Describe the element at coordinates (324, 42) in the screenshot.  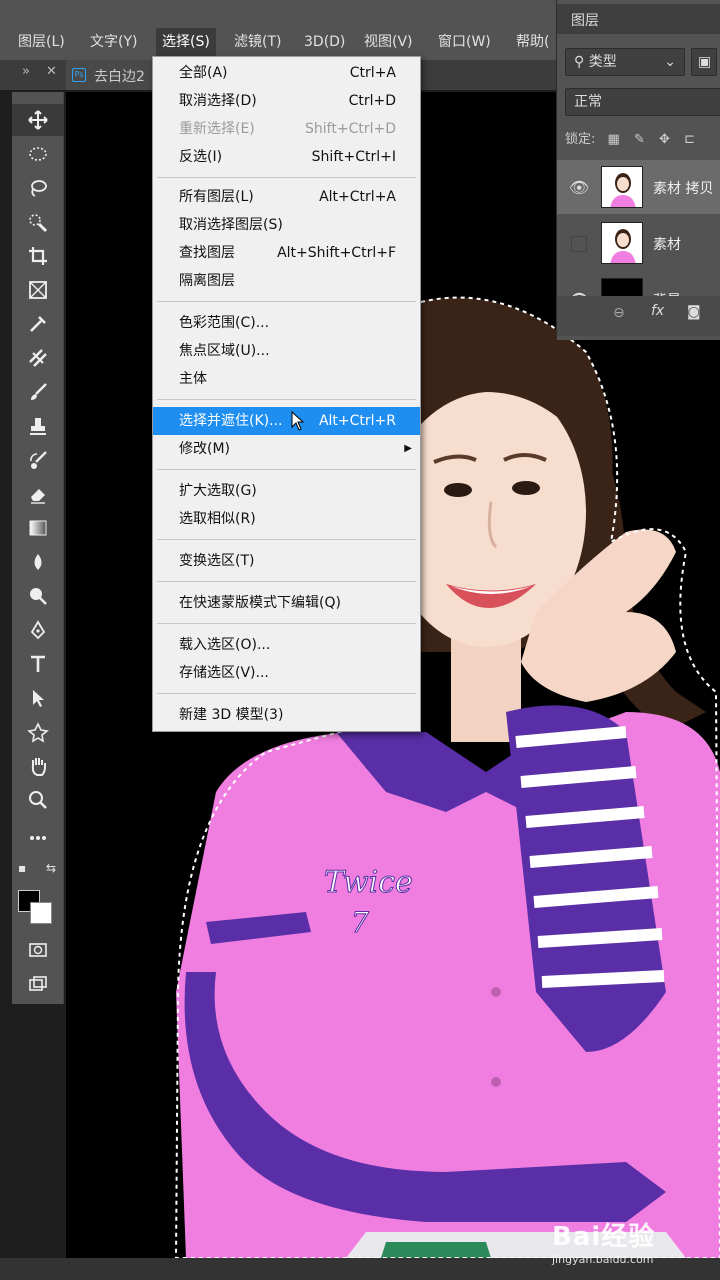
I see `menu-3d: 3D(D)` at that location.